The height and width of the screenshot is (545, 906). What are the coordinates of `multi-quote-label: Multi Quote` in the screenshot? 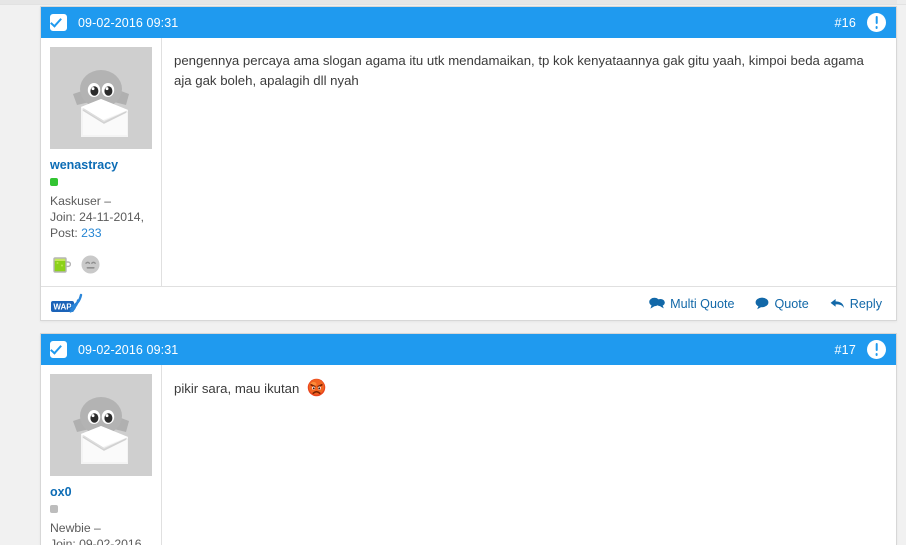 It's located at (702, 303).